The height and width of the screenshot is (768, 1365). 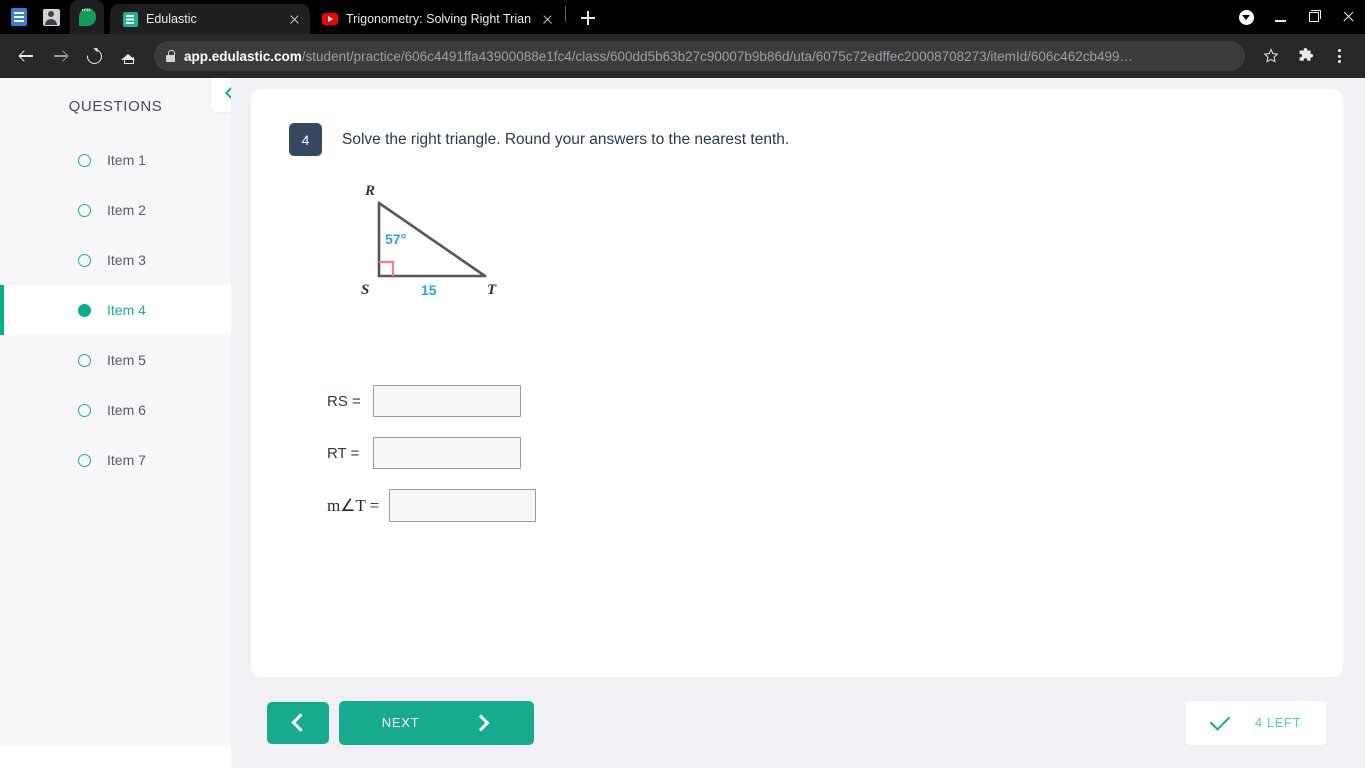 I want to click on answer-row-rs: RS =, so click(x=815, y=401).